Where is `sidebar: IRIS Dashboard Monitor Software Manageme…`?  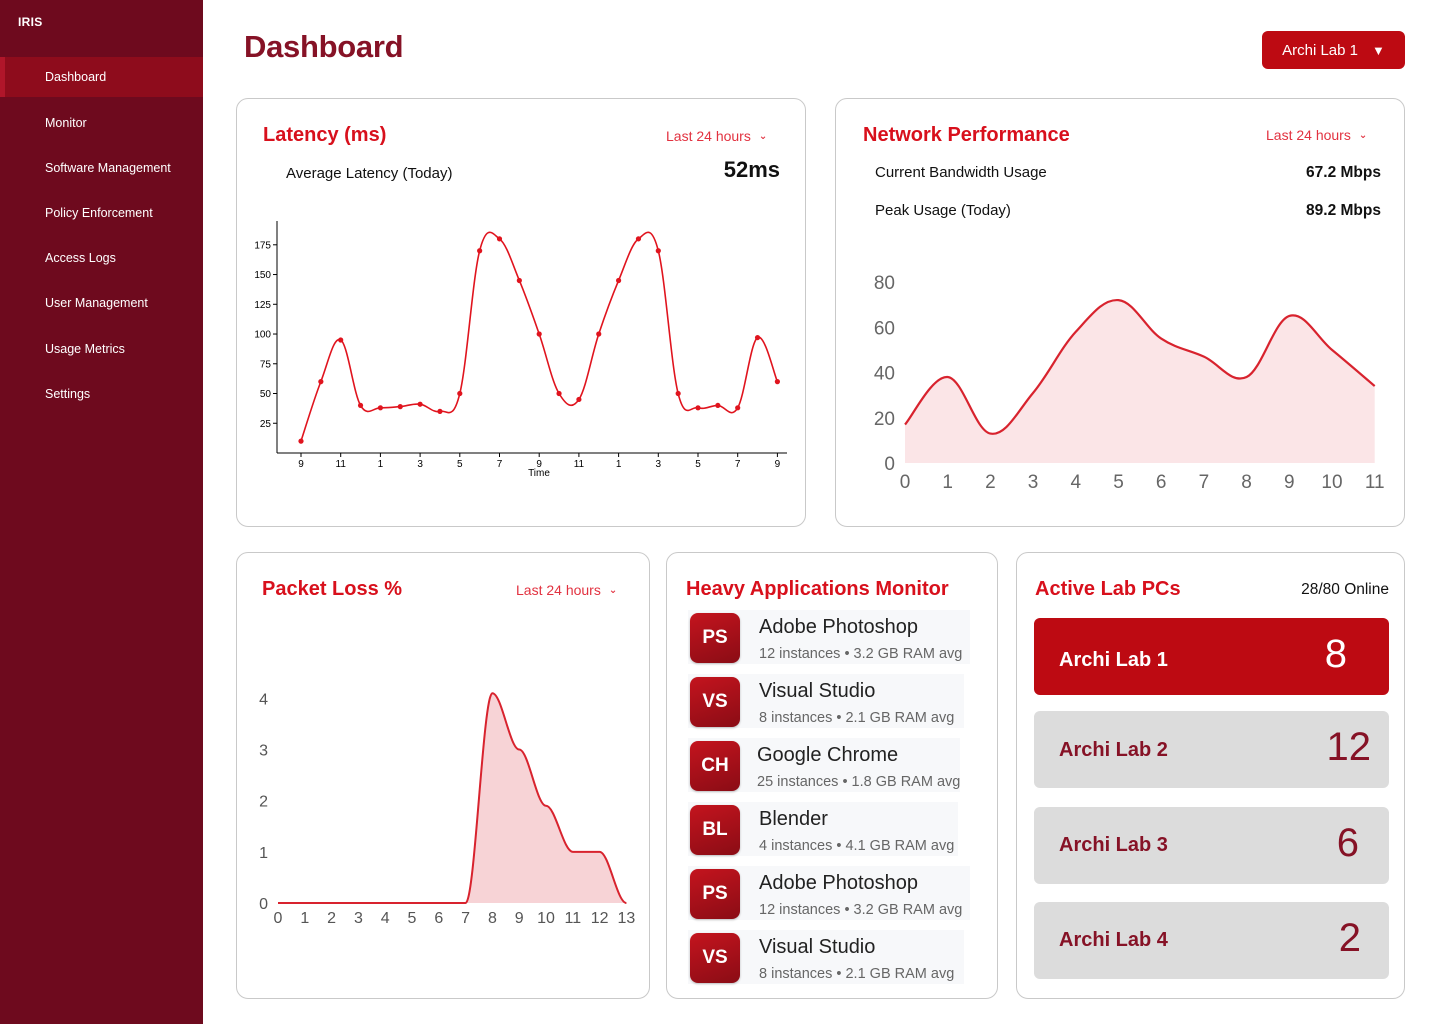
sidebar: IRIS Dashboard Monitor Software Manageme… is located at coordinates (101, 512).